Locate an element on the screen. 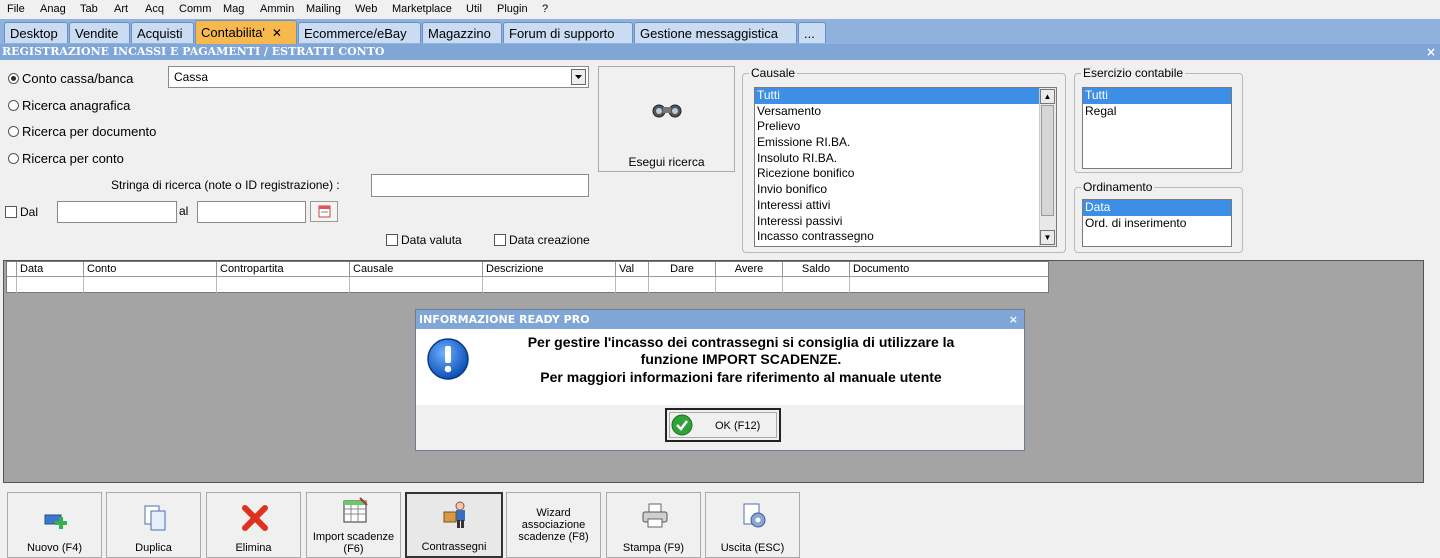 The height and width of the screenshot is (558, 1440). contrassegni-button: Contrassegni is located at coordinates (454, 525).